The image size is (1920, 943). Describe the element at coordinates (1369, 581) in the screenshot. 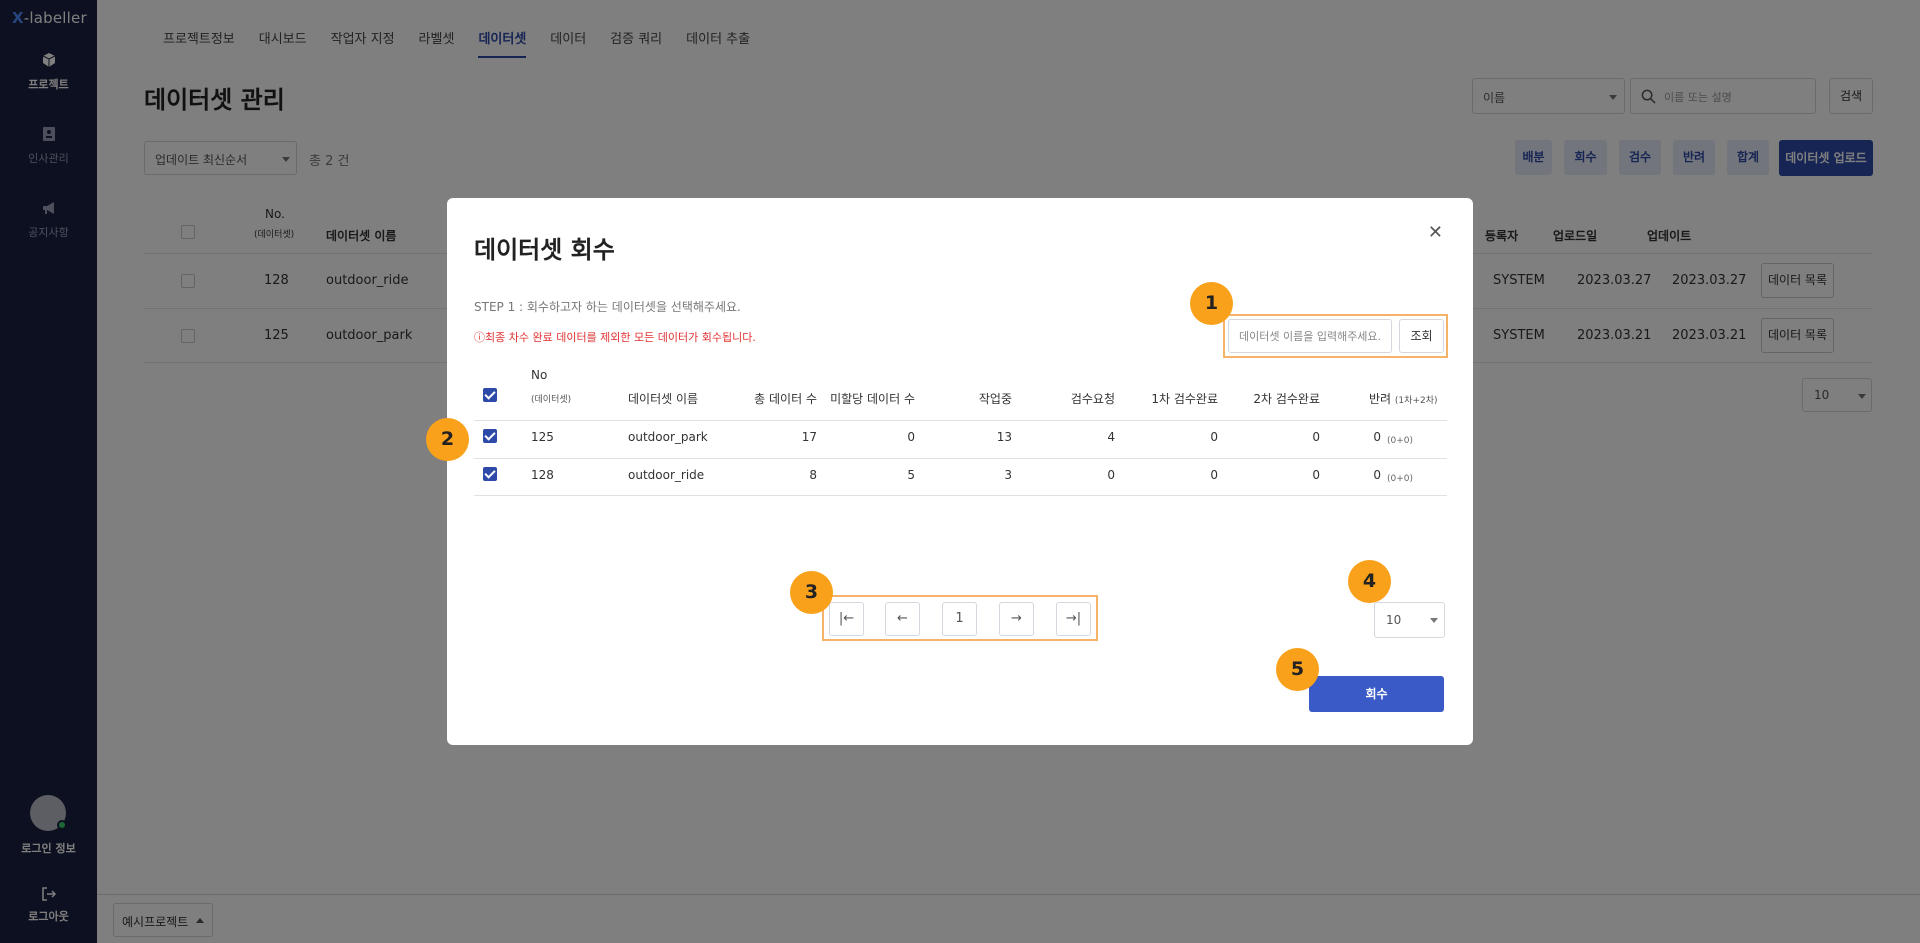

I see `annotation-badge: 4` at that location.